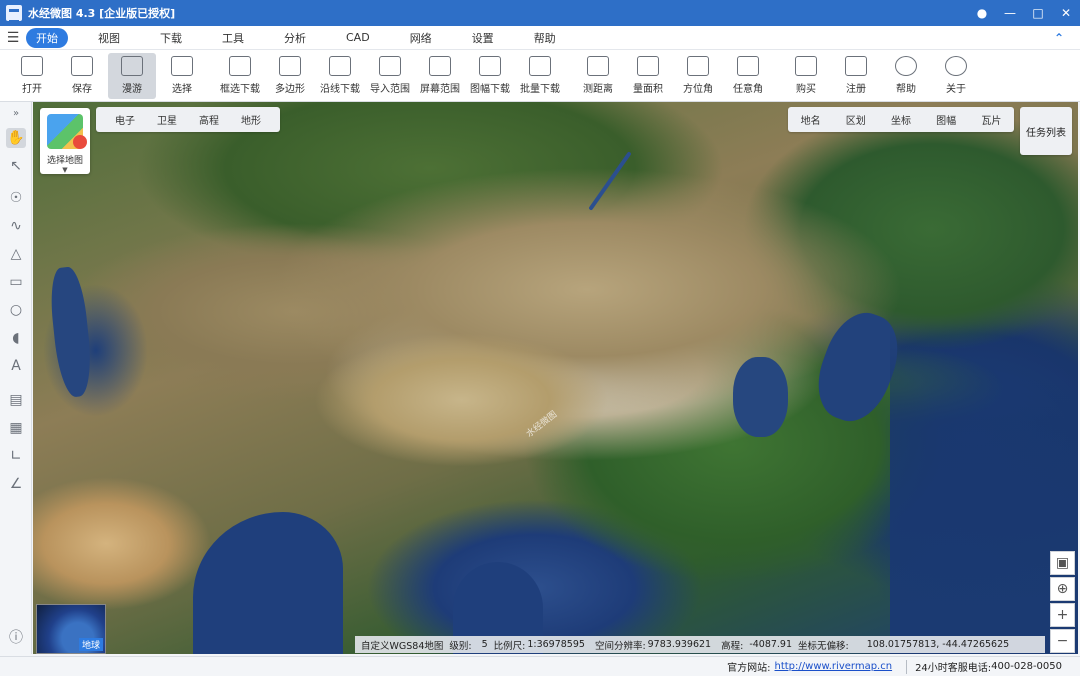 This screenshot has width=1080, height=676. What do you see at coordinates (16, 428) in the screenshot?
I see `area-icon: ▦` at bounding box center [16, 428].